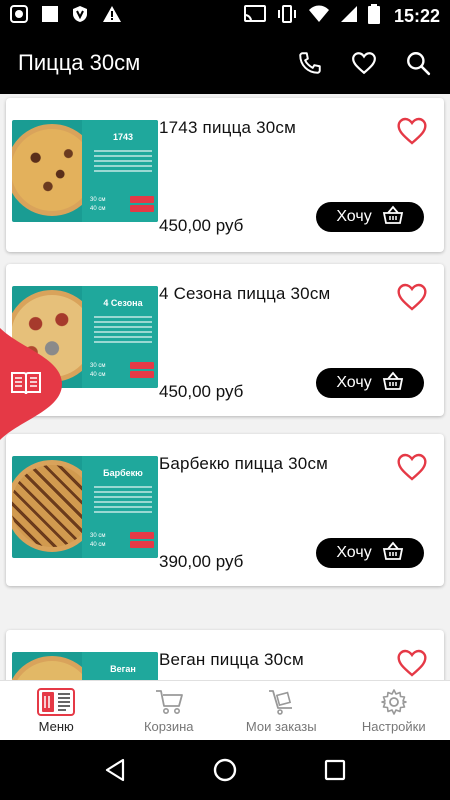 The image size is (450, 800). What do you see at coordinates (201, 561) in the screenshot?
I see `product-price: 390,00 руб` at bounding box center [201, 561].